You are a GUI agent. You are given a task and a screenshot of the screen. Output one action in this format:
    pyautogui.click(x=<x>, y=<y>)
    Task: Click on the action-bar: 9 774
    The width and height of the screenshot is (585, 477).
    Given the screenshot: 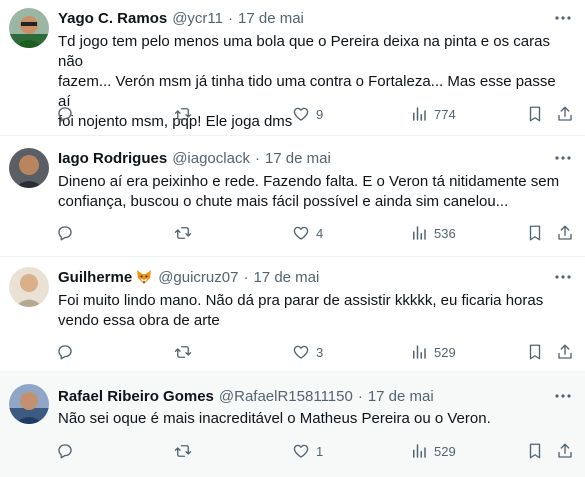 What is the action you would take?
    pyautogui.click(x=314, y=114)
    